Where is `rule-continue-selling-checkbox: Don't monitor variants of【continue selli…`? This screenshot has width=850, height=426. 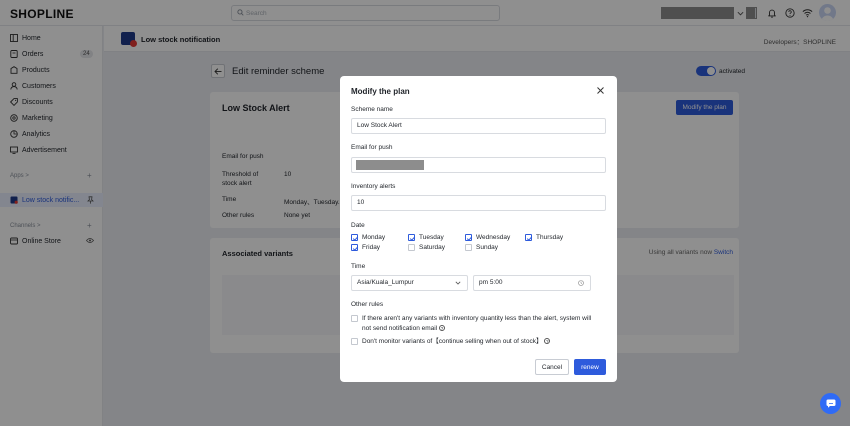
rule-continue-selling-checkbox: Don't monitor variants of【continue selli… is located at coordinates (476, 342).